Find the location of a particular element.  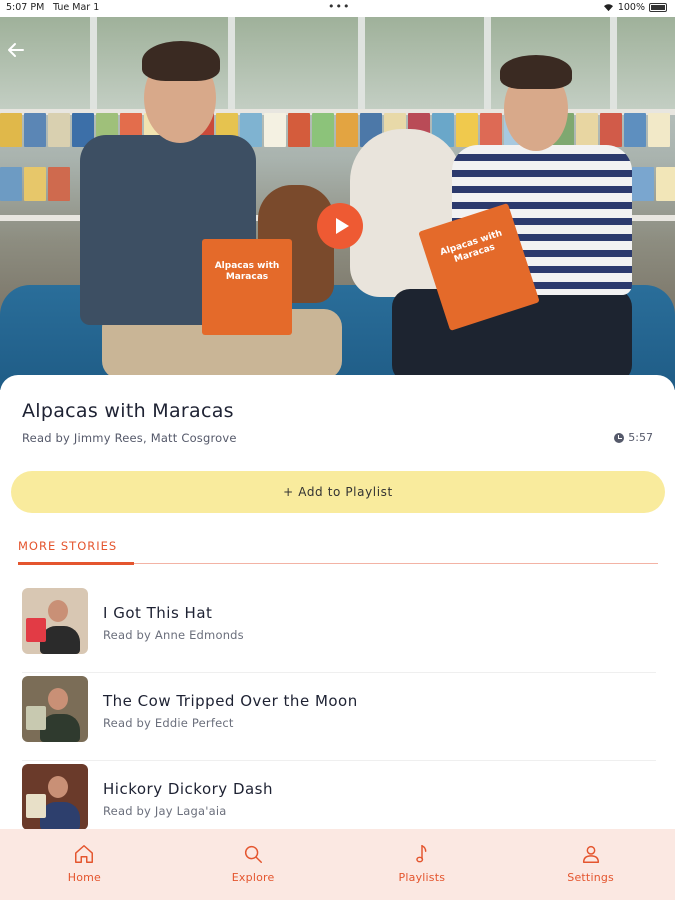

duration-text: 5:57 is located at coordinates (640, 437).